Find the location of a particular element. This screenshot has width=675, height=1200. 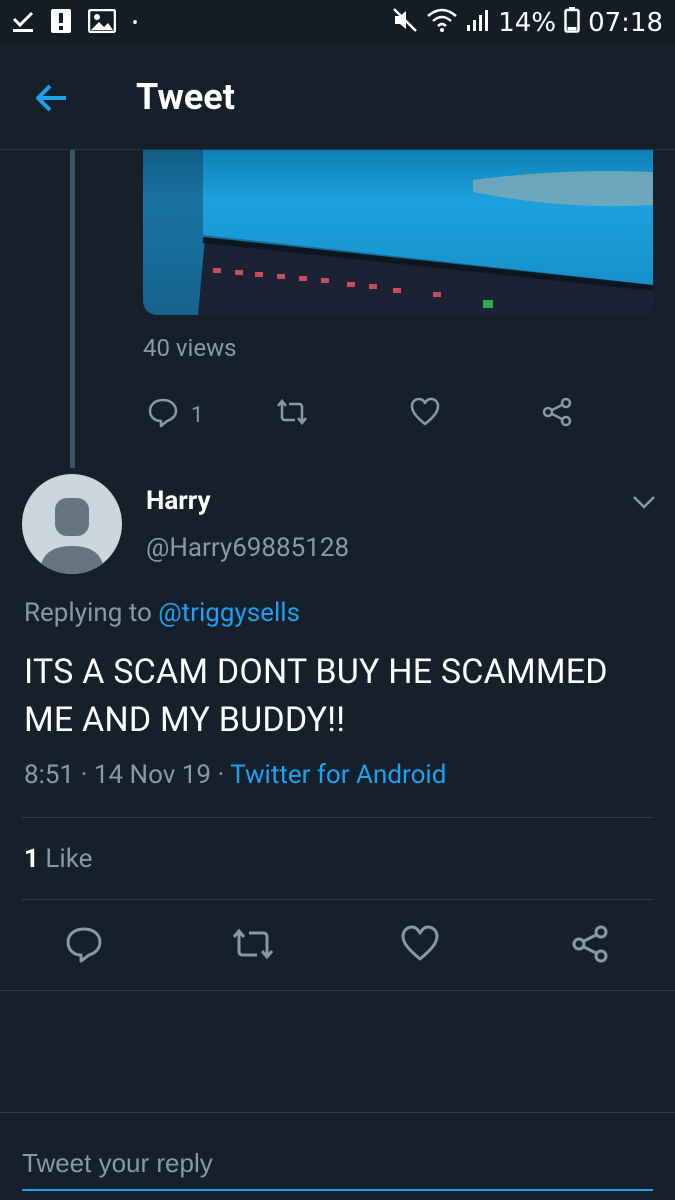

clock: 07:18 is located at coordinates (625, 23).